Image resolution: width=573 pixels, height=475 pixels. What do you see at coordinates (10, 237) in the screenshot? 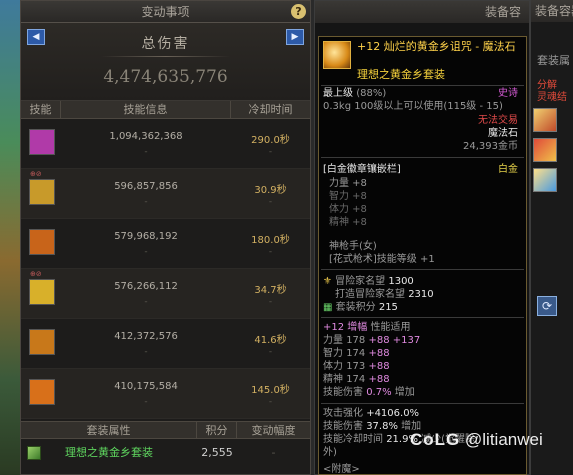
I see `game-background` at bounding box center [10, 237].